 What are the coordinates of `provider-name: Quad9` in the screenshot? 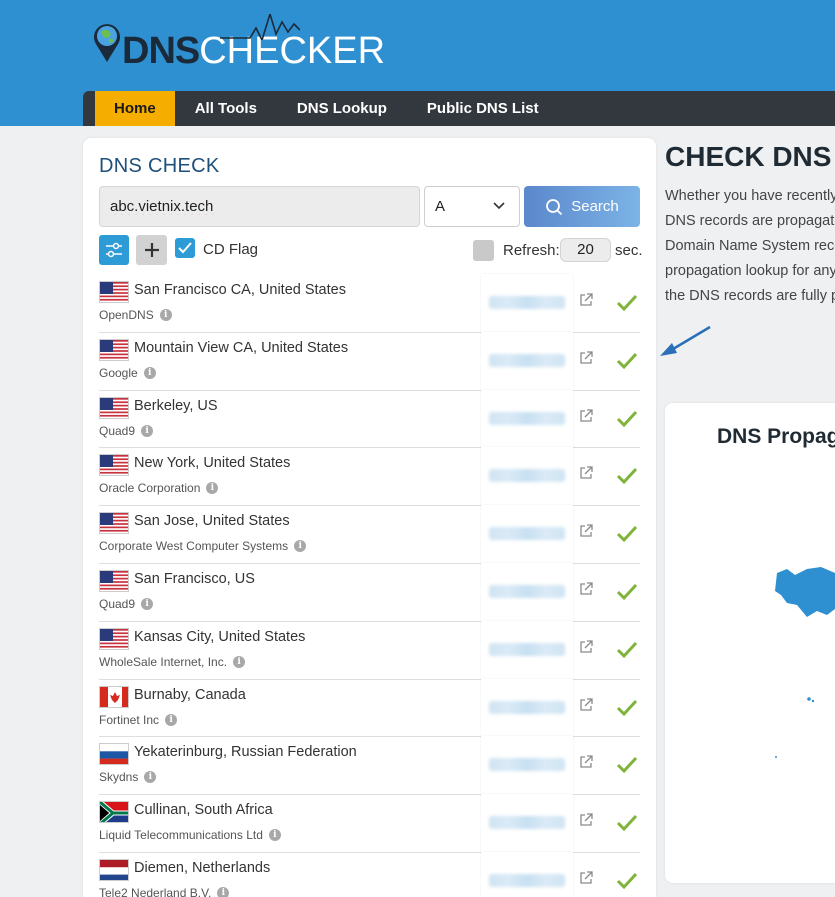 It's located at (117, 430).